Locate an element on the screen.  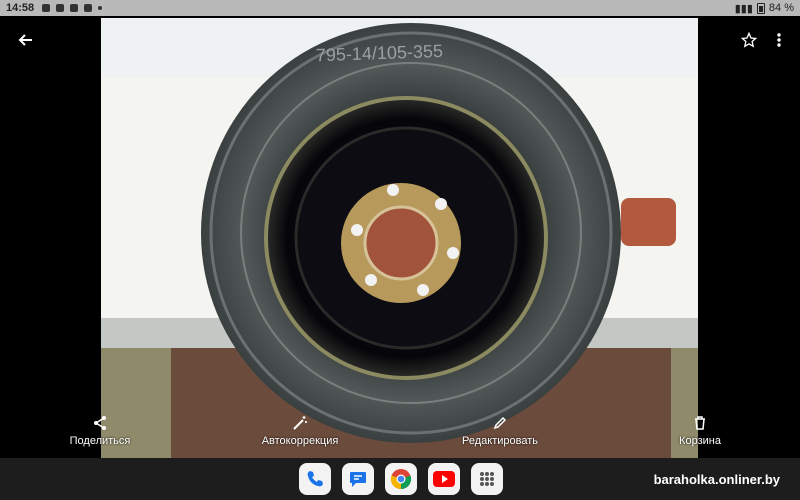
arrow-left-icon is located at coordinates (25, 40).